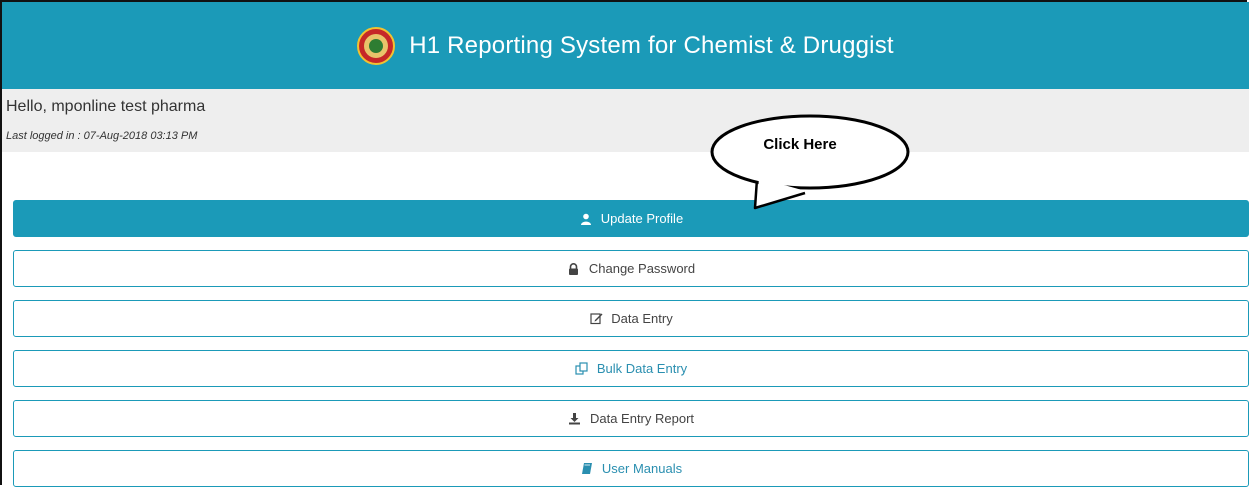  I want to click on change-password-button: Change Password, so click(631, 268).